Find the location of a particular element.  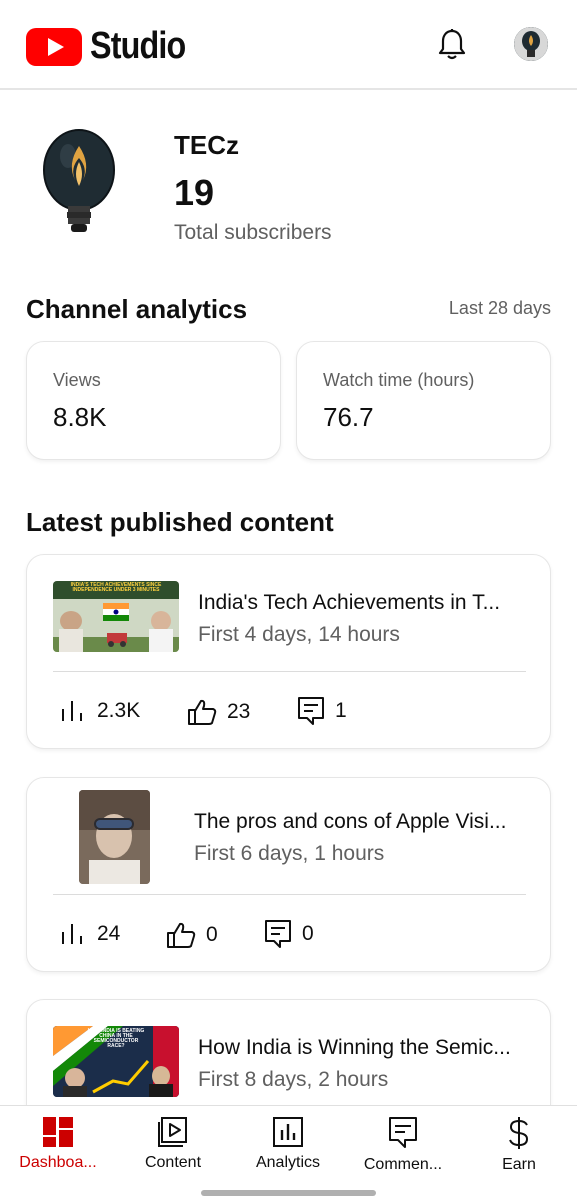

nav-analytics: Analytics is located at coordinates (288, 1144).